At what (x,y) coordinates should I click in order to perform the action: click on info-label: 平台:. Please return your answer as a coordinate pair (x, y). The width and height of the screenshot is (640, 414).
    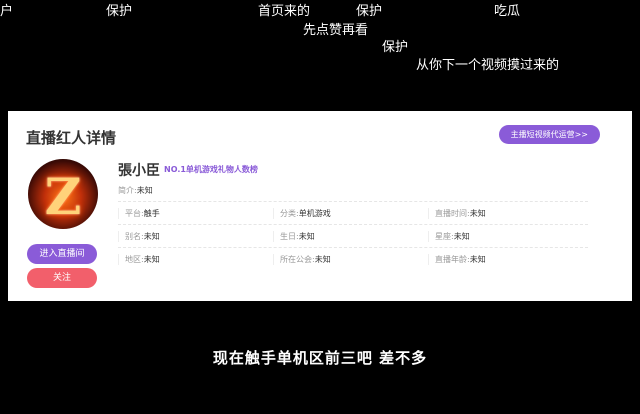
    Looking at the image, I should click on (134, 213).